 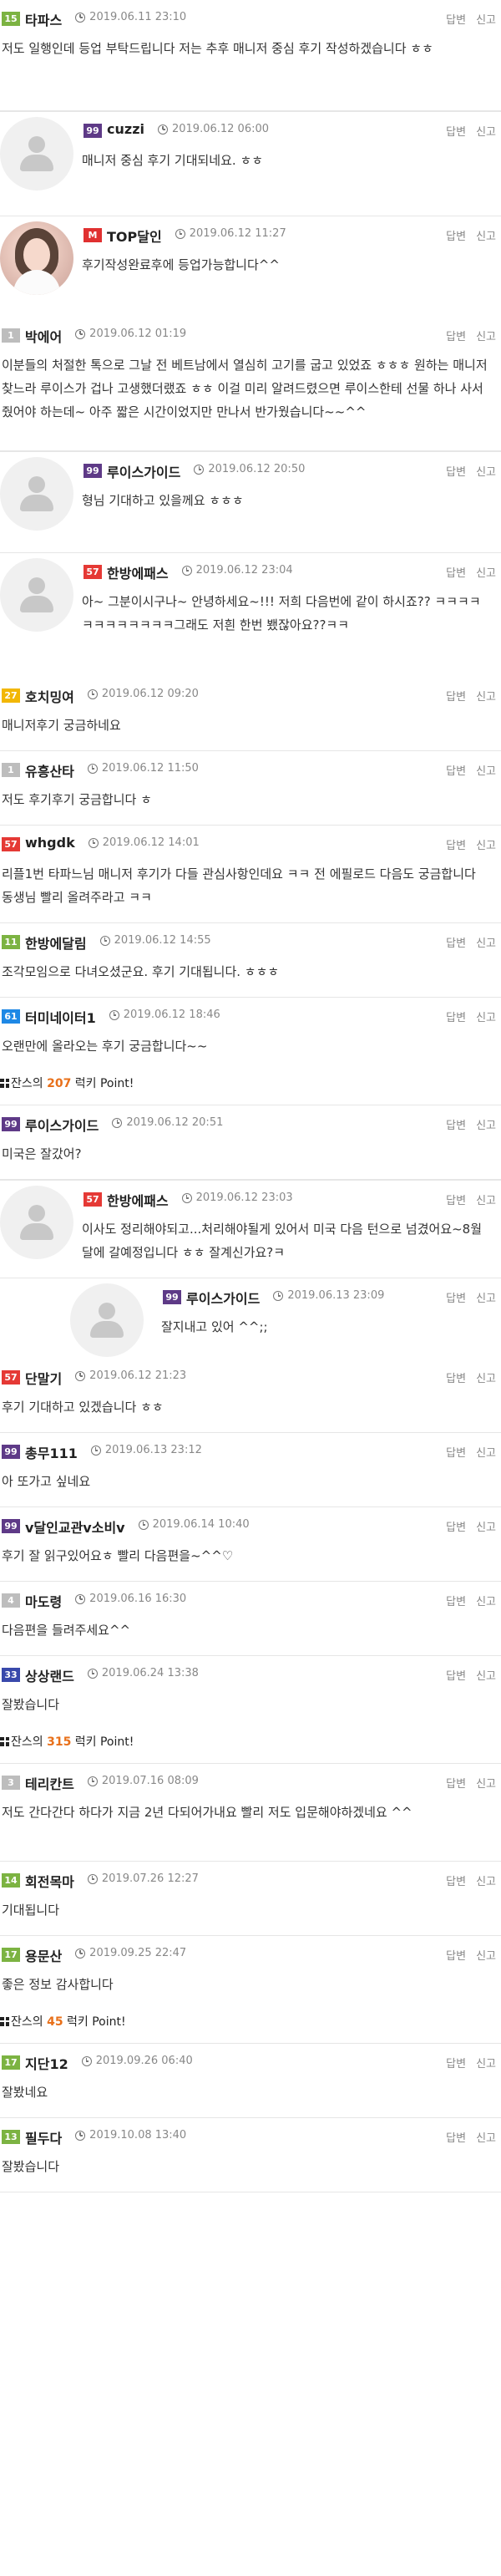 I want to click on comment-meta: 1 박에어 2019.06.12 01:19 답변 신고, so click(x=250, y=335).